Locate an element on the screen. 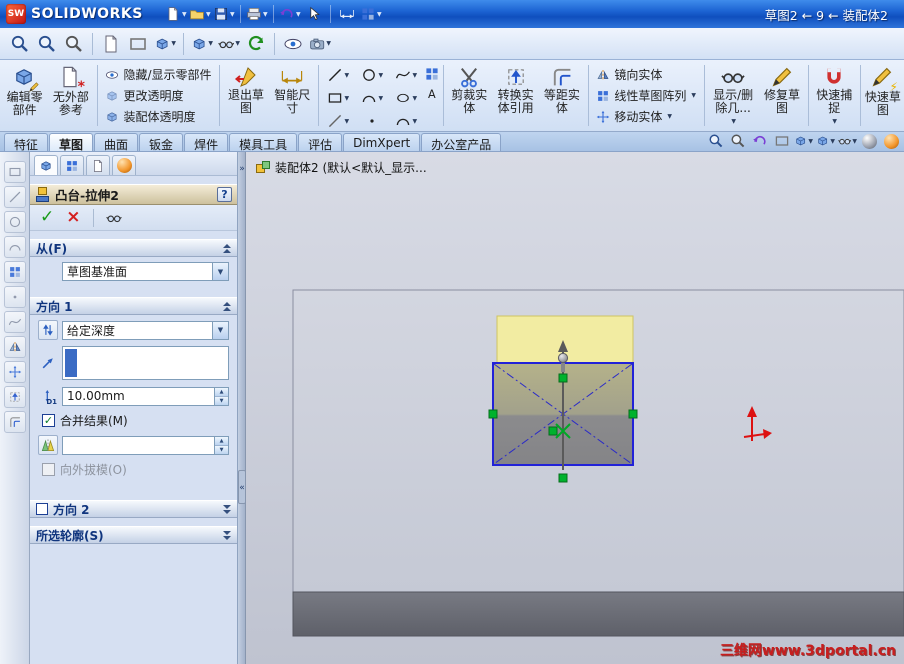 The image size is (904, 664). display-delete-relations-button: 显示/删除几... ▼ is located at coordinates (733, 95).